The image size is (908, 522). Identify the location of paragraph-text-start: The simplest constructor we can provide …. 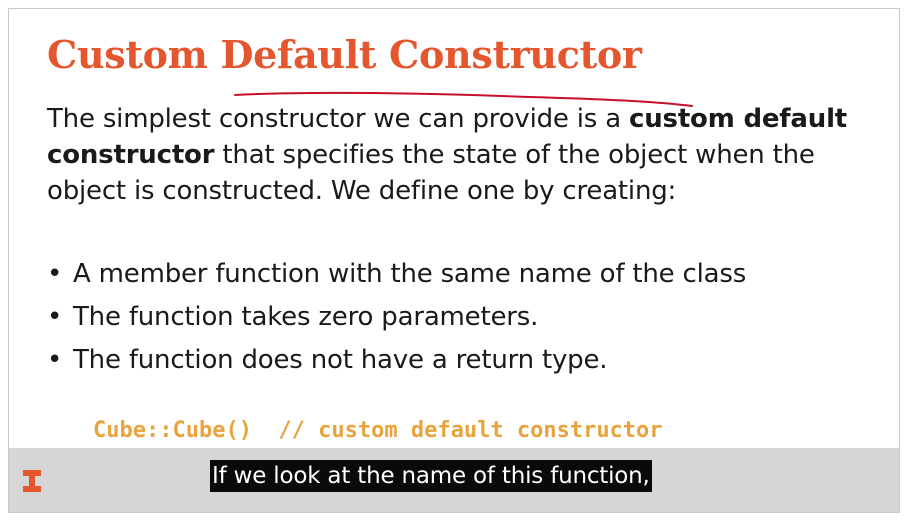
(338, 119).